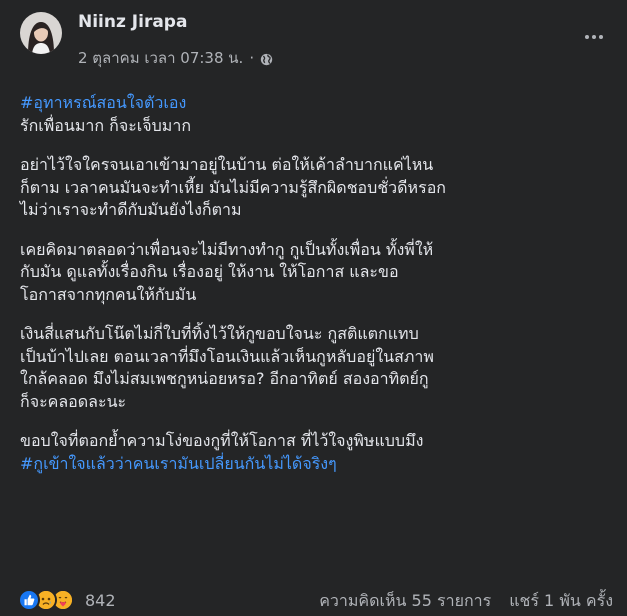  I want to click on reaction-summary: 842, so click(67, 600).